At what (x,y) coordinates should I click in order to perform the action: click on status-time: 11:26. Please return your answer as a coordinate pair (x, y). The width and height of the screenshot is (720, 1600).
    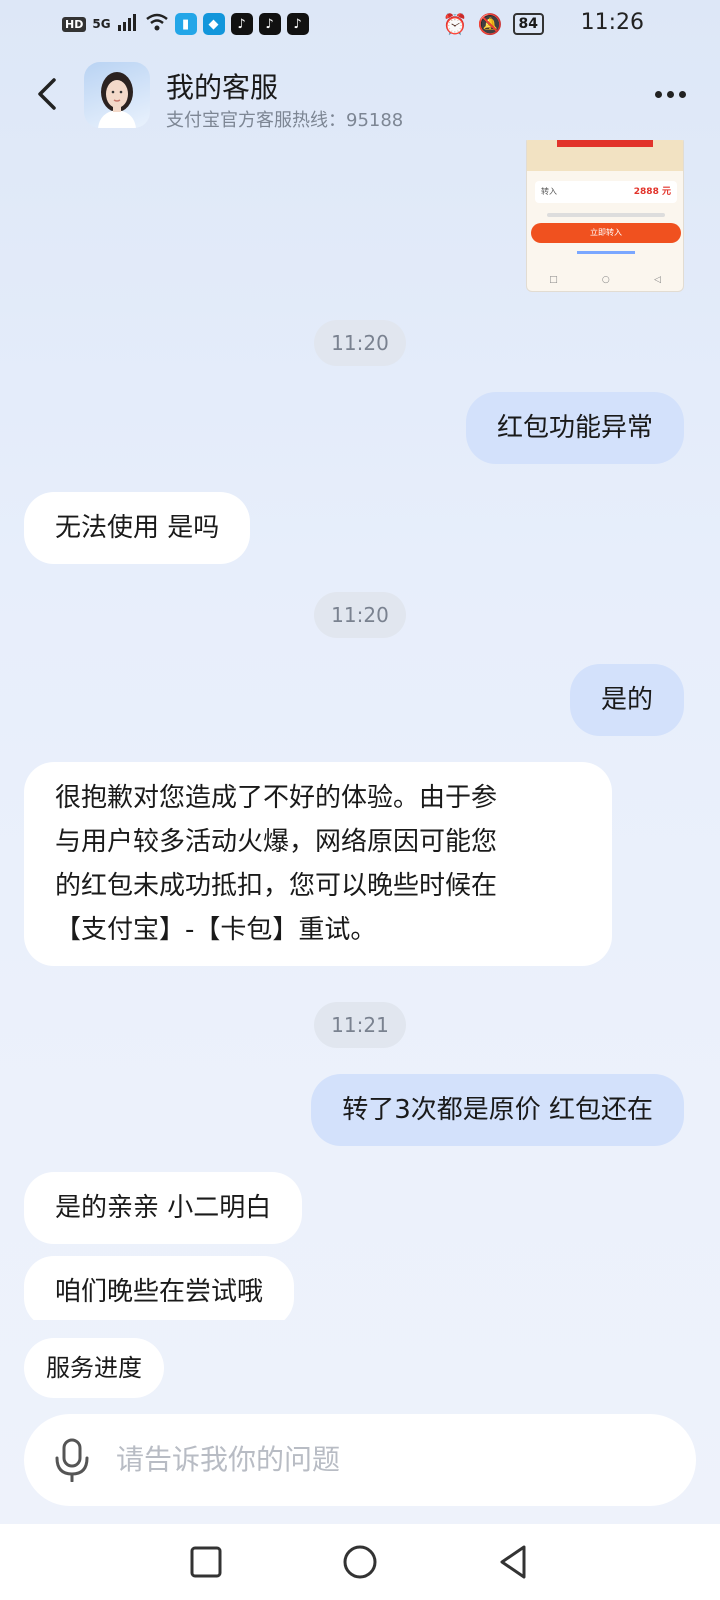
    Looking at the image, I should click on (612, 22).